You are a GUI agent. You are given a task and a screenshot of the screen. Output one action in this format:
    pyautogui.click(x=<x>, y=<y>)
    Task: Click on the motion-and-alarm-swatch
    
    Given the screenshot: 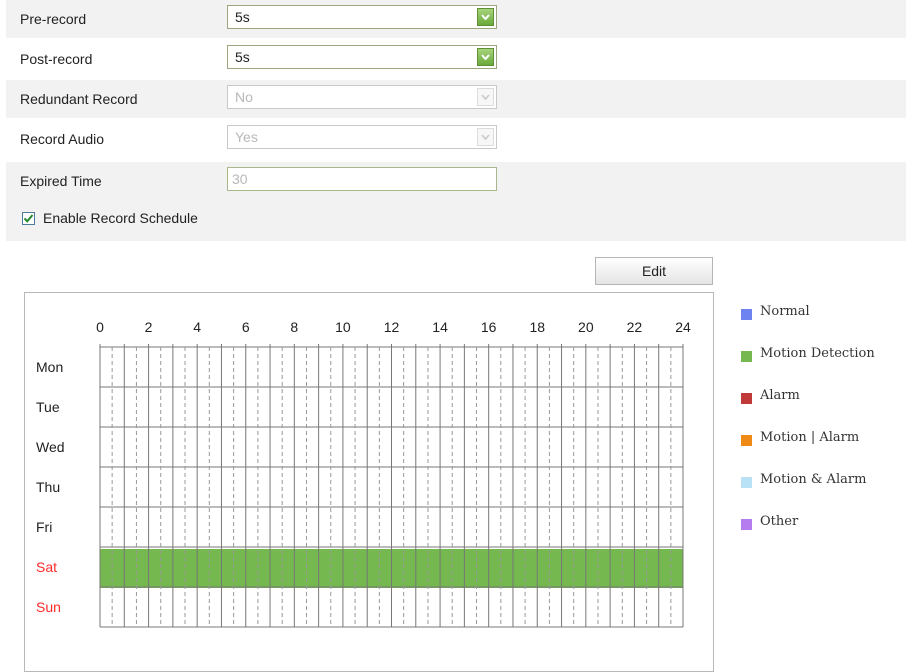 What is the action you would take?
    pyautogui.click(x=746, y=482)
    